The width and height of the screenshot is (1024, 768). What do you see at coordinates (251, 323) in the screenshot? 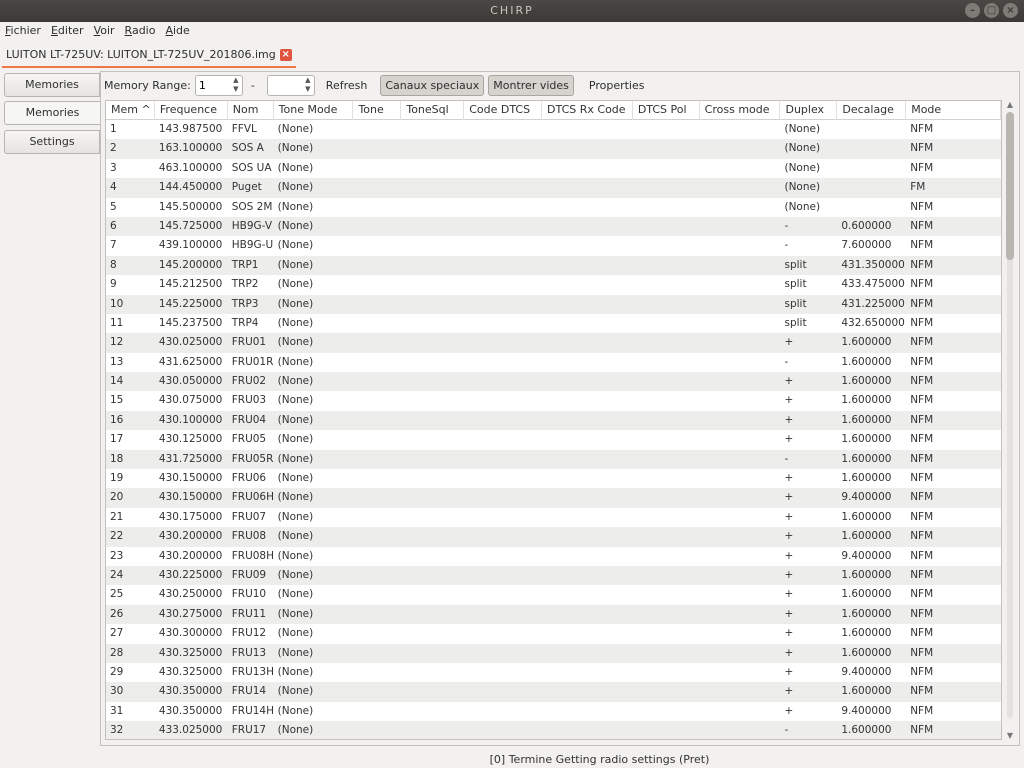
I see `table-cell: TRP4` at bounding box center [251, 323].